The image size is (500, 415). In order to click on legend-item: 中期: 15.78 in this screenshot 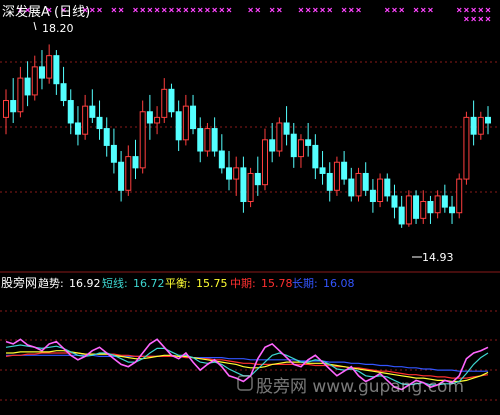, I will do `click(261, 283)`.